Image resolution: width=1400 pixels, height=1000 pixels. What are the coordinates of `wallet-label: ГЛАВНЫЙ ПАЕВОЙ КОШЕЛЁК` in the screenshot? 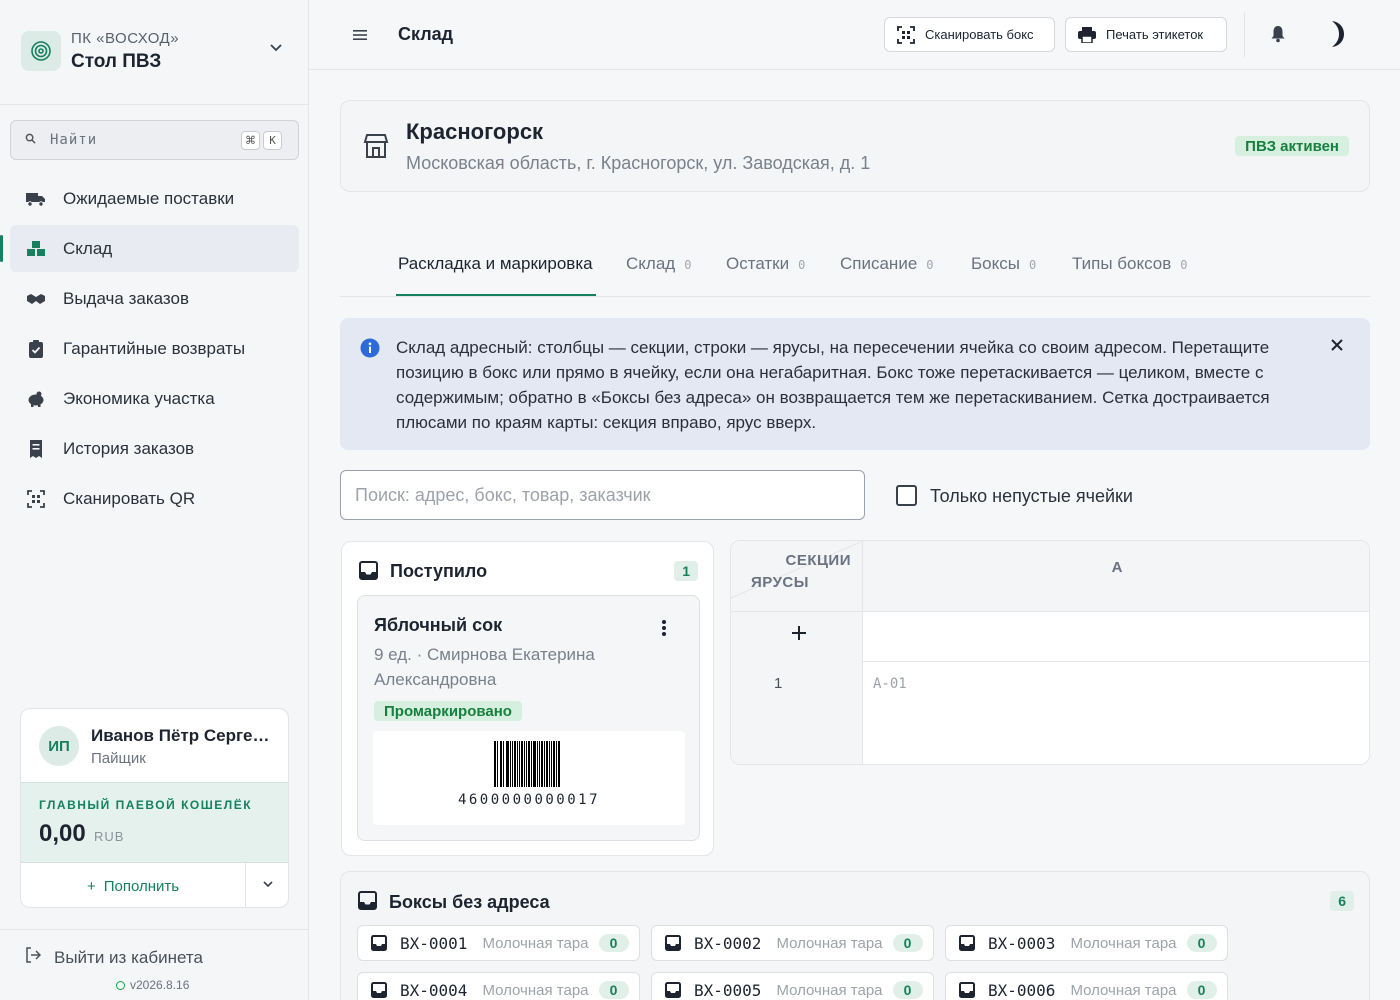 It's located at (146, 805).